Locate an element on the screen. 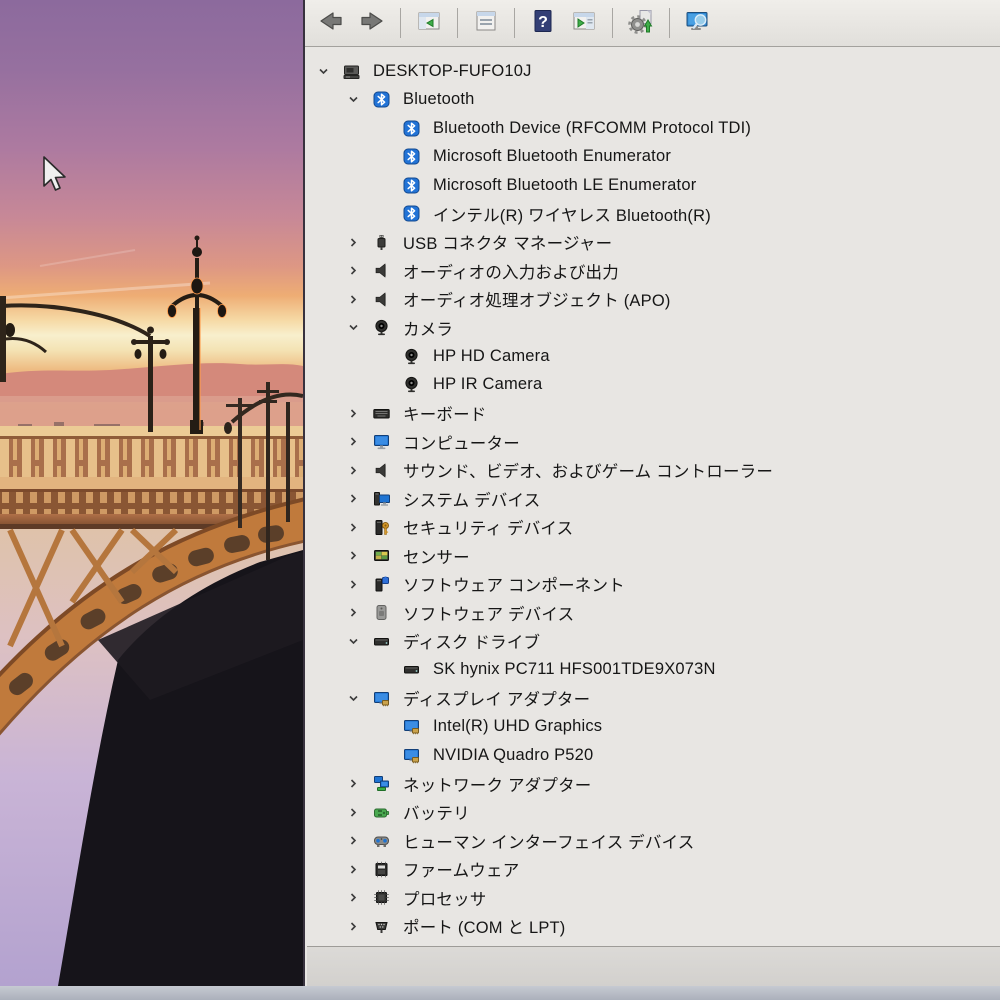 This screenshot has height=1000, width=1000. tree-item: システム デバイス is located at coordinates (653, 499).